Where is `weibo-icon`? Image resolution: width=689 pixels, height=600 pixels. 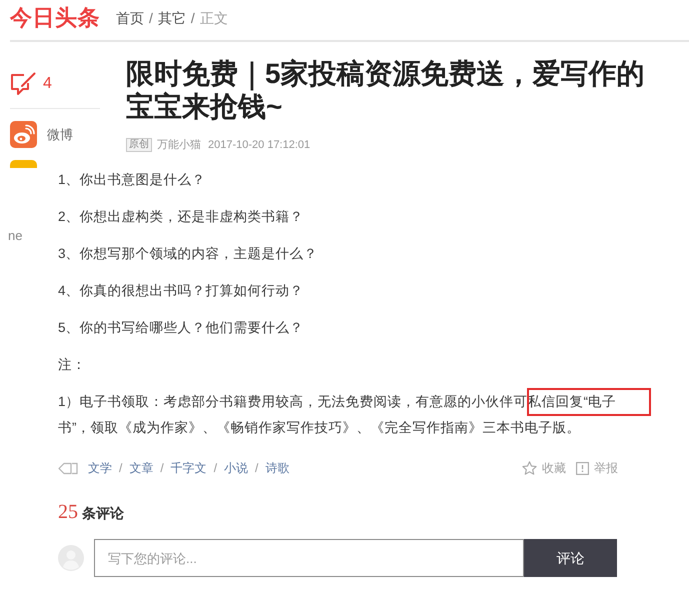
weibo-icon is located at coordinates (23, 134).